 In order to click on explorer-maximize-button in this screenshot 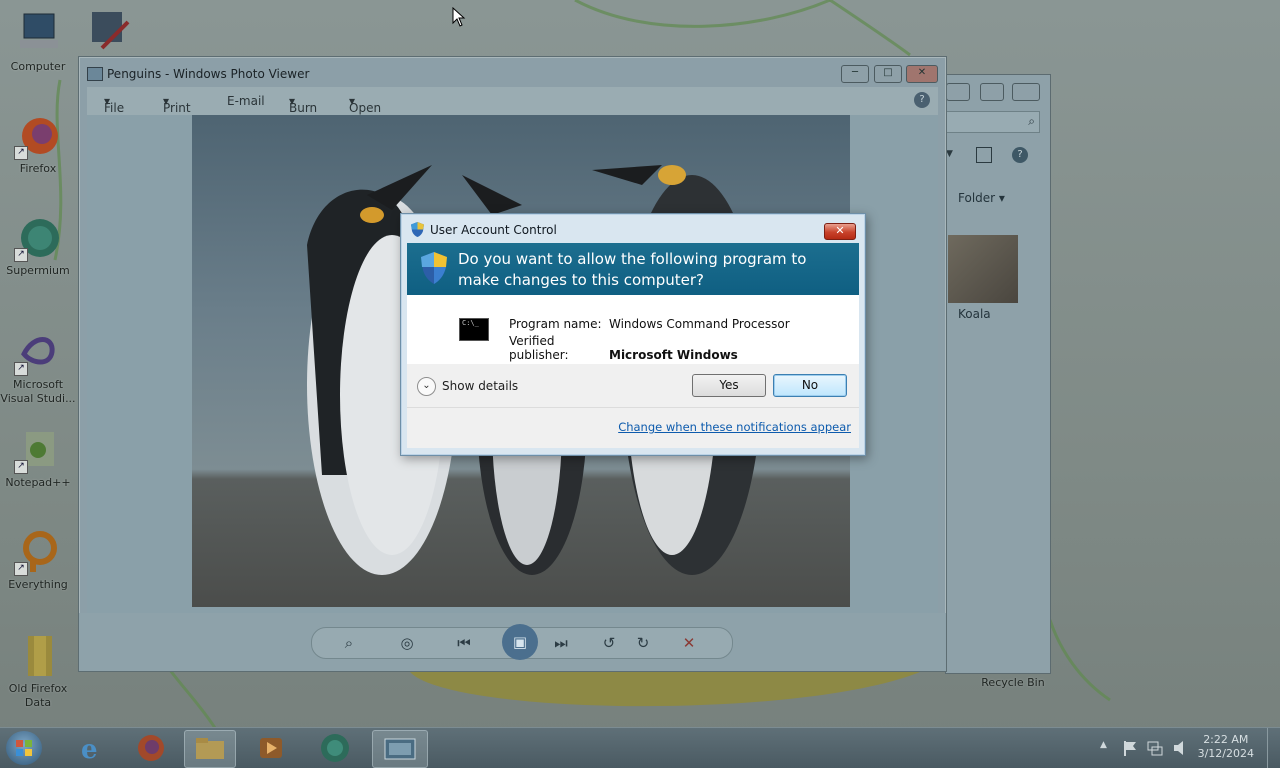, I will do `click(992, 92)`.